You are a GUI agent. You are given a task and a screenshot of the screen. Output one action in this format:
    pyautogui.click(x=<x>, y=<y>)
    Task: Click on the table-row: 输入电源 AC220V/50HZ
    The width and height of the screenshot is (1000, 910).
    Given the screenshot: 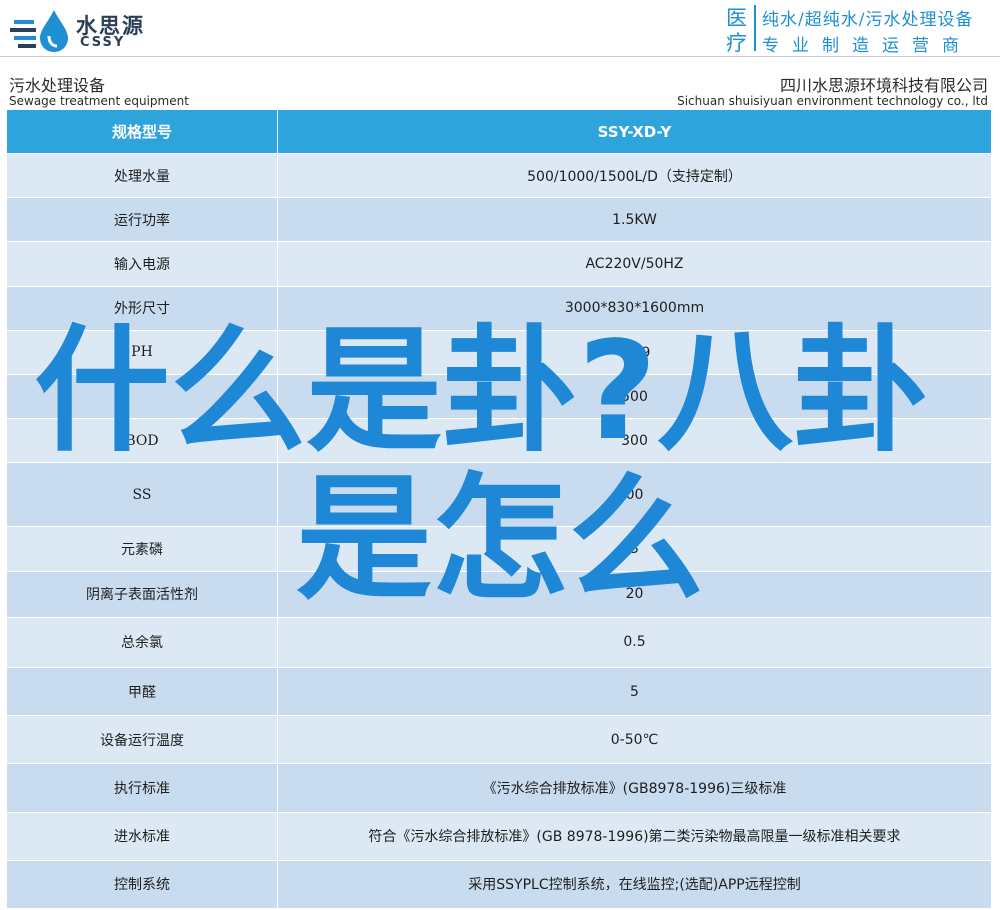 What is the action you would take?
    pyautogui.click(x=499, y=264)
    